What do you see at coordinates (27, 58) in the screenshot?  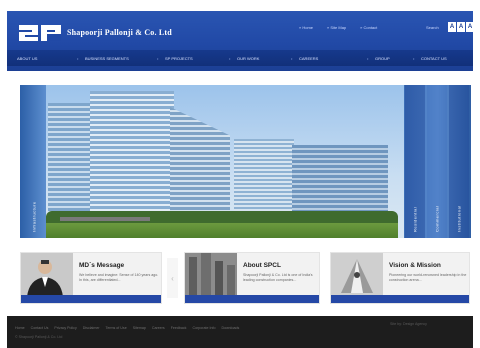 I see `nav-item-about-us: About Us` at bounding box center [27, 58].